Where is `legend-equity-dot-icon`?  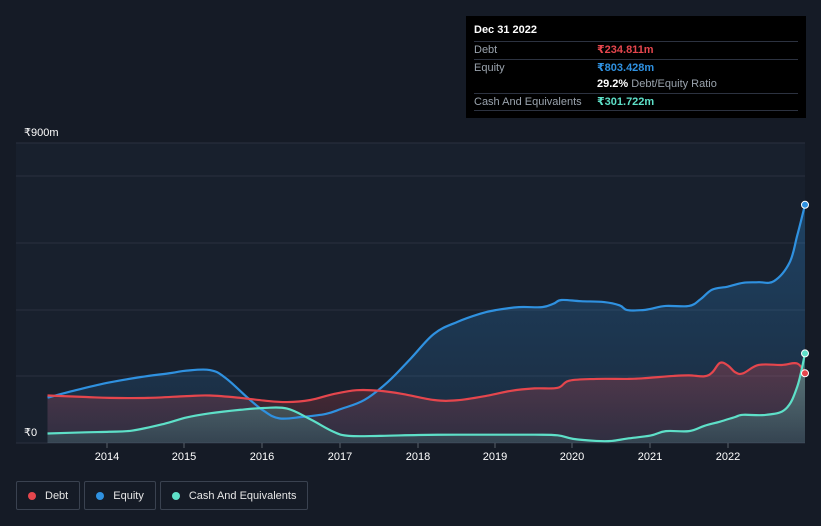
legend-equity-dot-icon is located at coordinates (100, 495).